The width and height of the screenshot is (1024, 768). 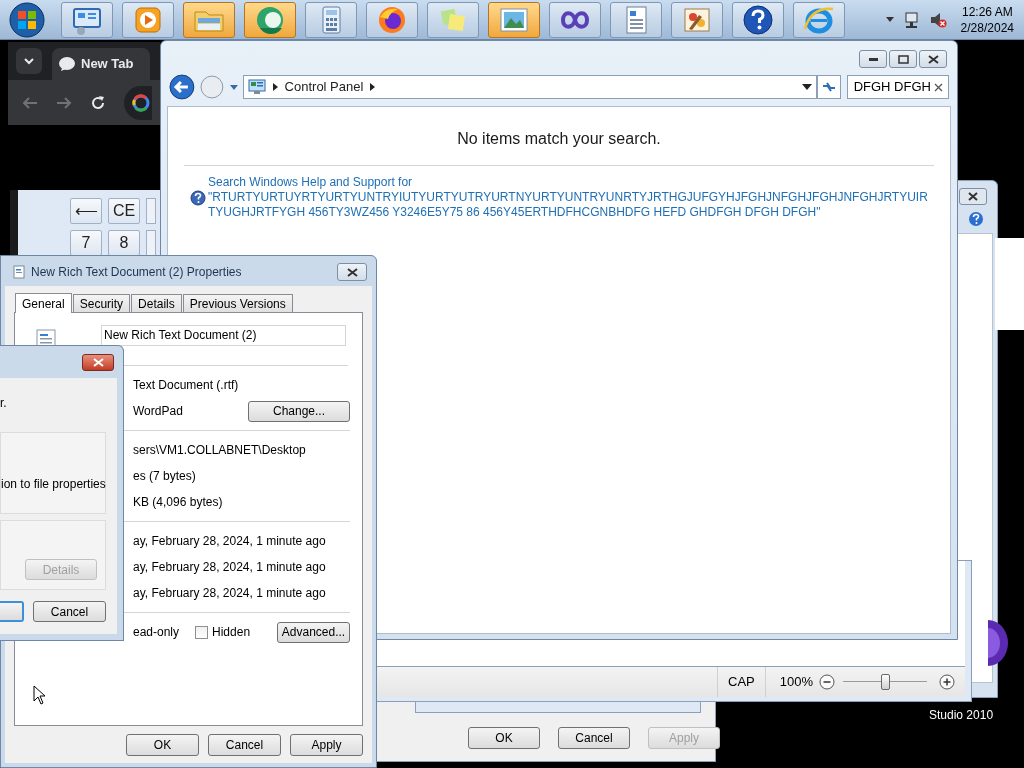 I want to click on browser-tab: New Tab, so click(x=101, y=64).